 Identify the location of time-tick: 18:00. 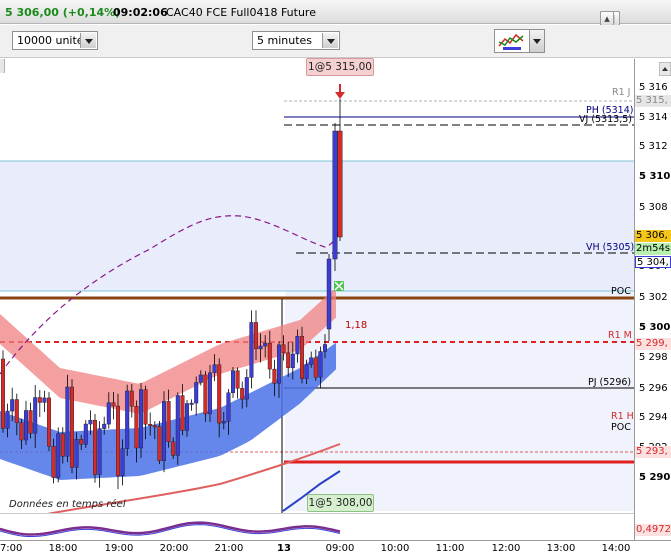
(63, 548).